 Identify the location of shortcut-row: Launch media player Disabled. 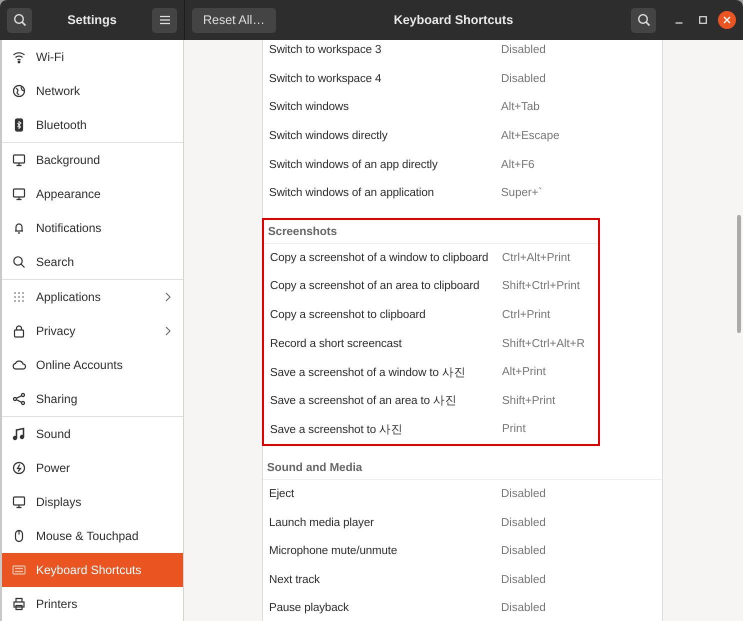
(462, 522).